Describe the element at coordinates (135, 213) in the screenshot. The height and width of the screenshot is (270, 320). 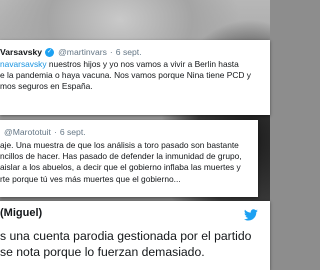
I see `tweet-header: (Miguel)` at that location.